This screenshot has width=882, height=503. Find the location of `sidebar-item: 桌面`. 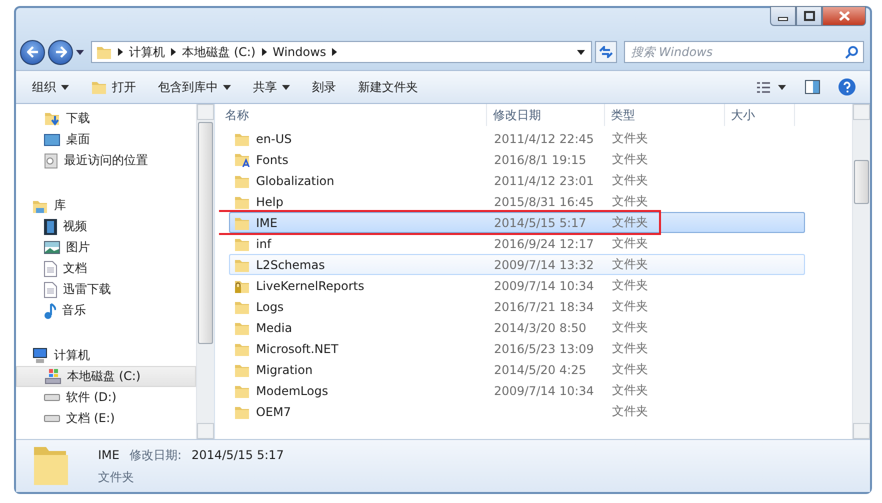

sidebar-item: 桌面 is located at coordinates (106, 139).